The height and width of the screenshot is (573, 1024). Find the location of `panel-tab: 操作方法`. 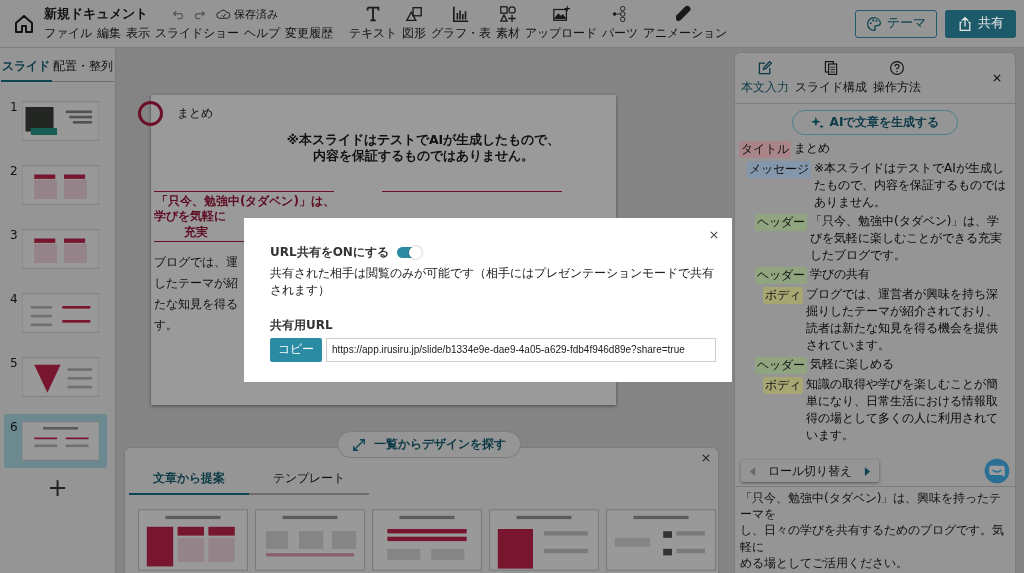

panel-tab: 操作方法 is located at coordinates (897, 78).